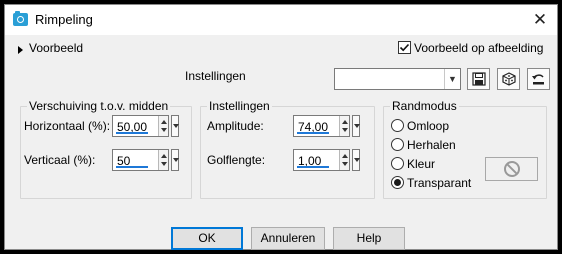  What do you see at coordinates (356, 126) in the screenshot?
I see `amplitude-dropdown` at bounding box center [356, 126].